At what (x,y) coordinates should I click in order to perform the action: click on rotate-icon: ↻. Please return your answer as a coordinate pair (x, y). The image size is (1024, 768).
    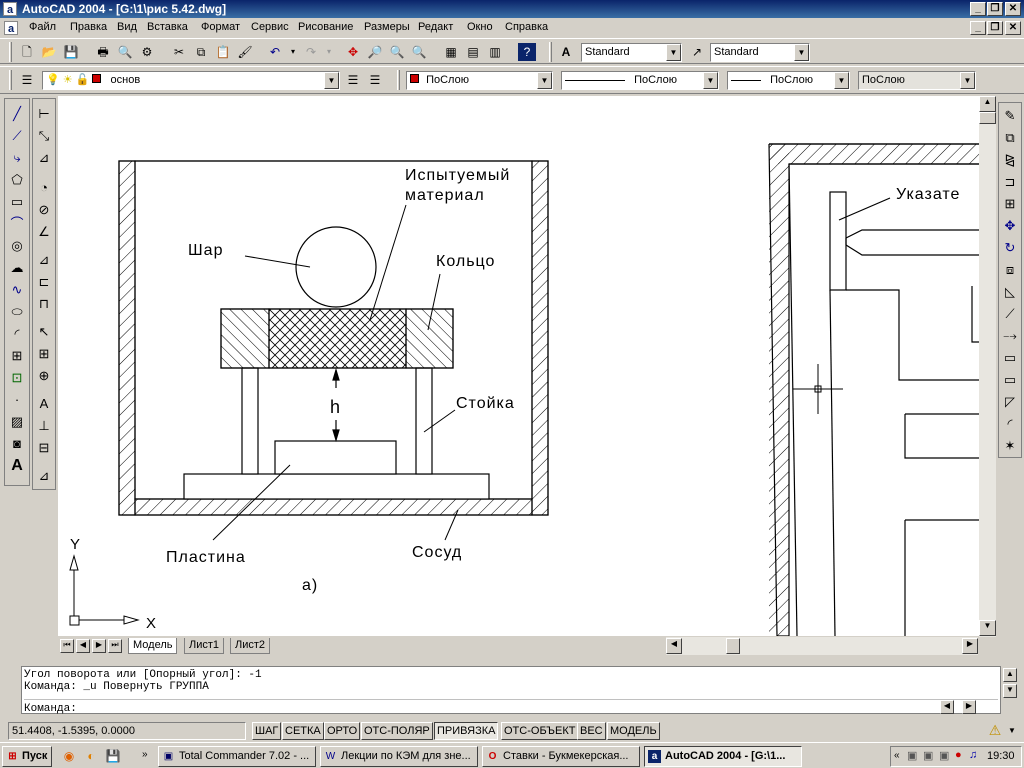
    Looking at the image, I should click on (1010, 248).